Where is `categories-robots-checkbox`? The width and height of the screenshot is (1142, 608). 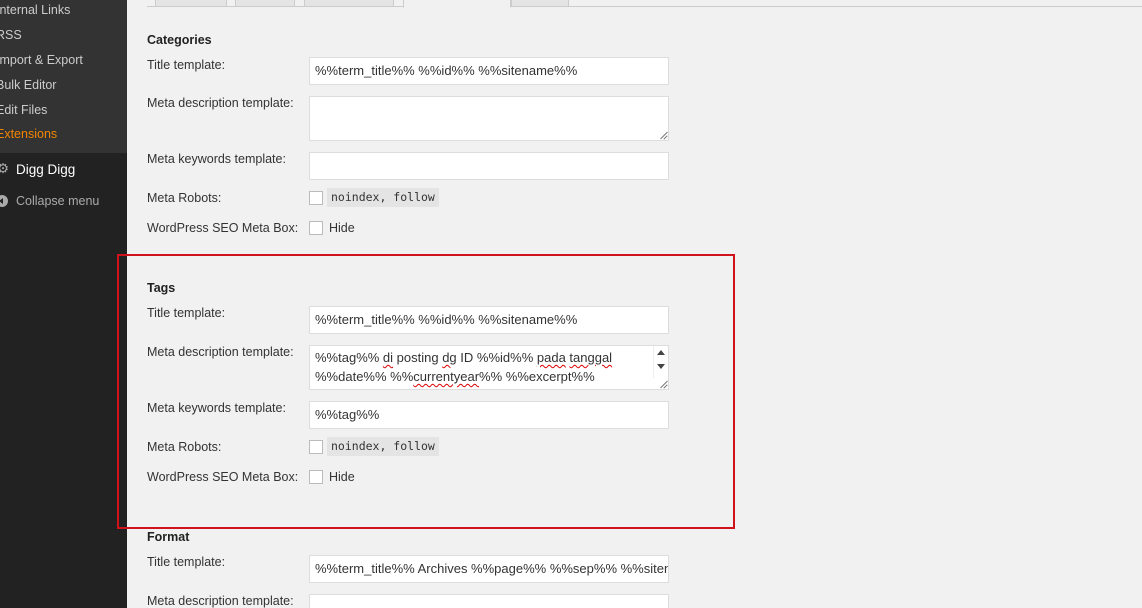 categories-robots-checkbox is located at coordinates (316, 198).